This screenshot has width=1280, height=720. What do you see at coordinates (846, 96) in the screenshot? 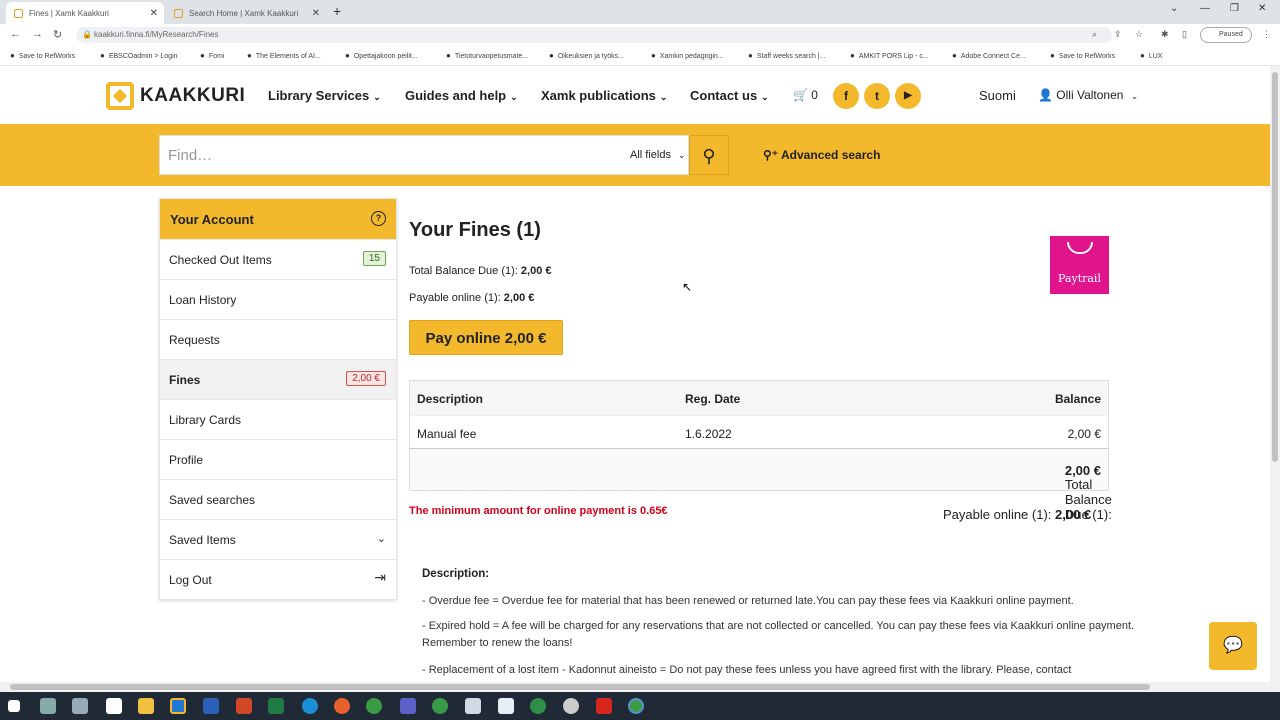
I see `facebook-icon: f` at bounding box center [846, 96].